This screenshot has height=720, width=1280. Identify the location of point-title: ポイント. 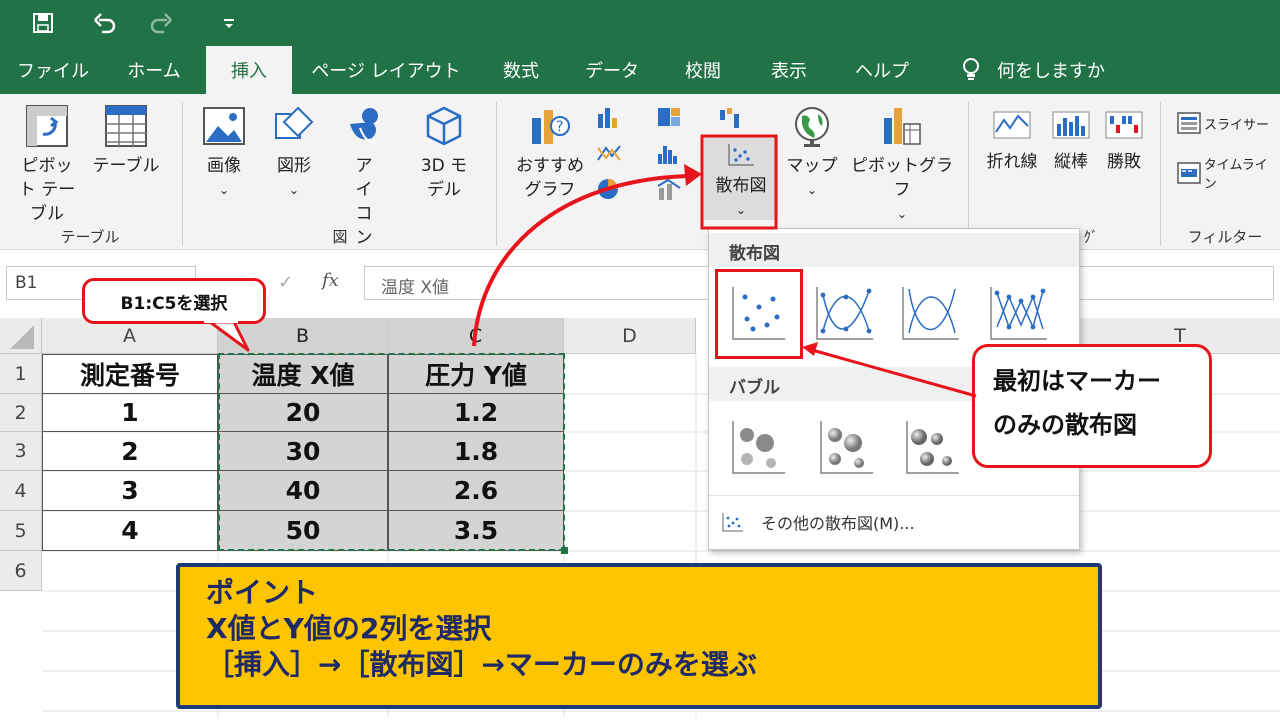
(262, 592).